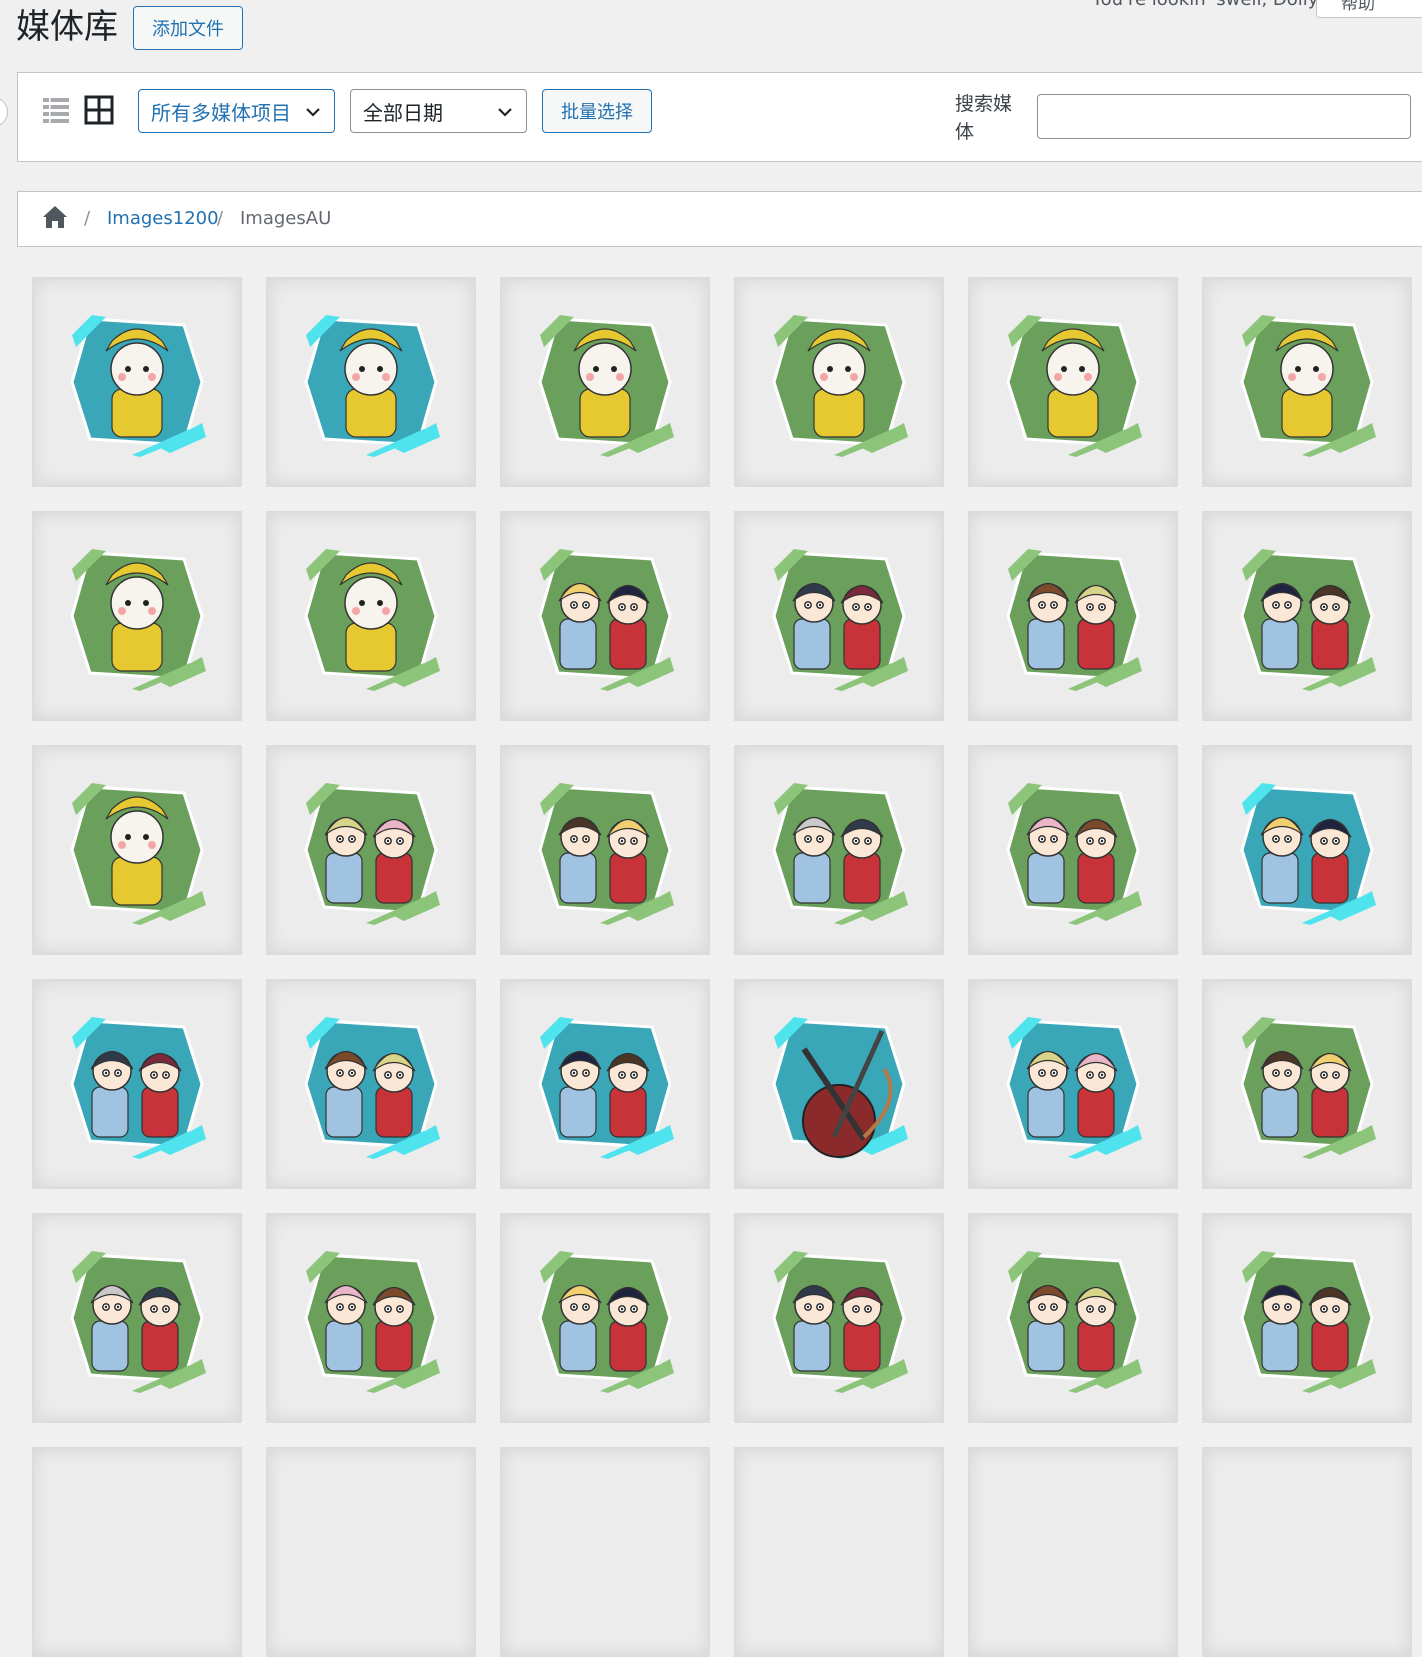 The height and width of the screenshot is (1657, 1422). Describe the element at coordinates (188, 28) in the screenshot. I see `add-file-button: 添加文件` at that location.